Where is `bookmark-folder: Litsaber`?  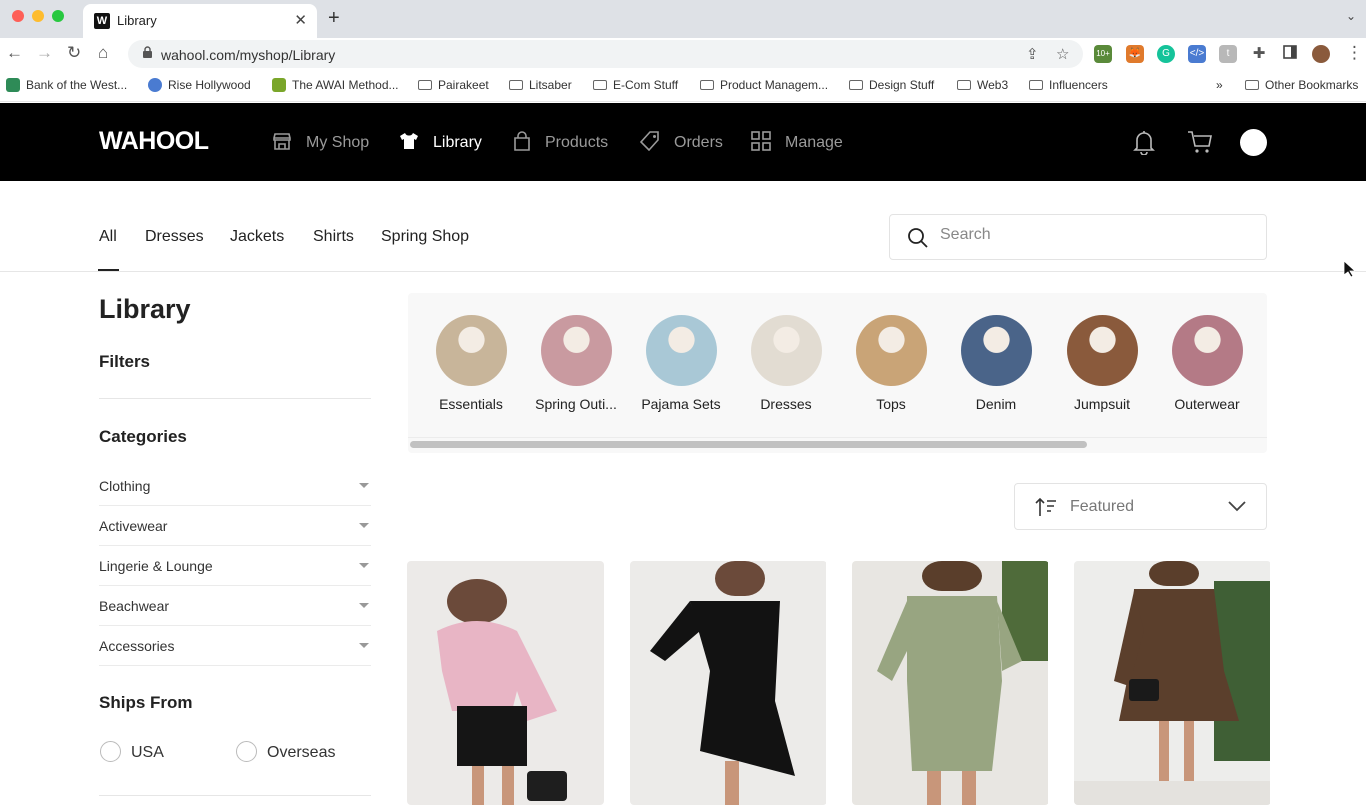 bookmark-folder: Litsaber is located at coordinates (540, 85).